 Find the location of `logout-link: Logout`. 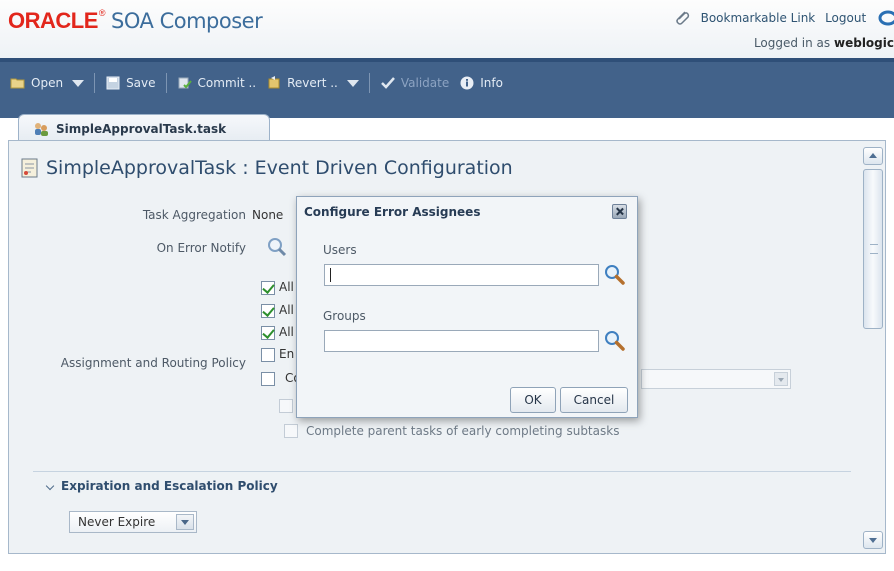

logout-link: Logout is located at coordinates (845, 18).